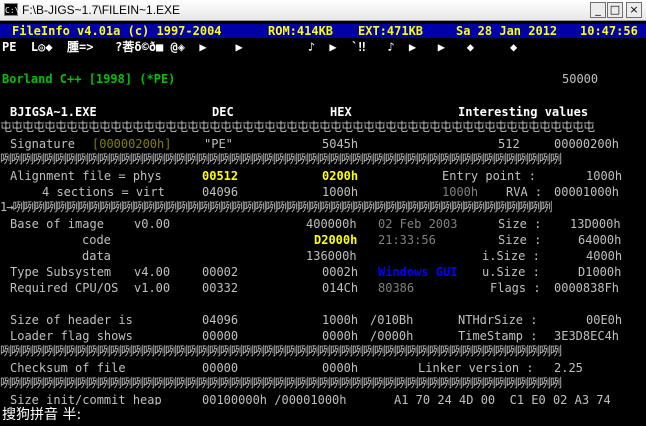  Describe the element at coordinates (523, 112) in the screenshot. I see `col-interesting: Interesting values` at that location.